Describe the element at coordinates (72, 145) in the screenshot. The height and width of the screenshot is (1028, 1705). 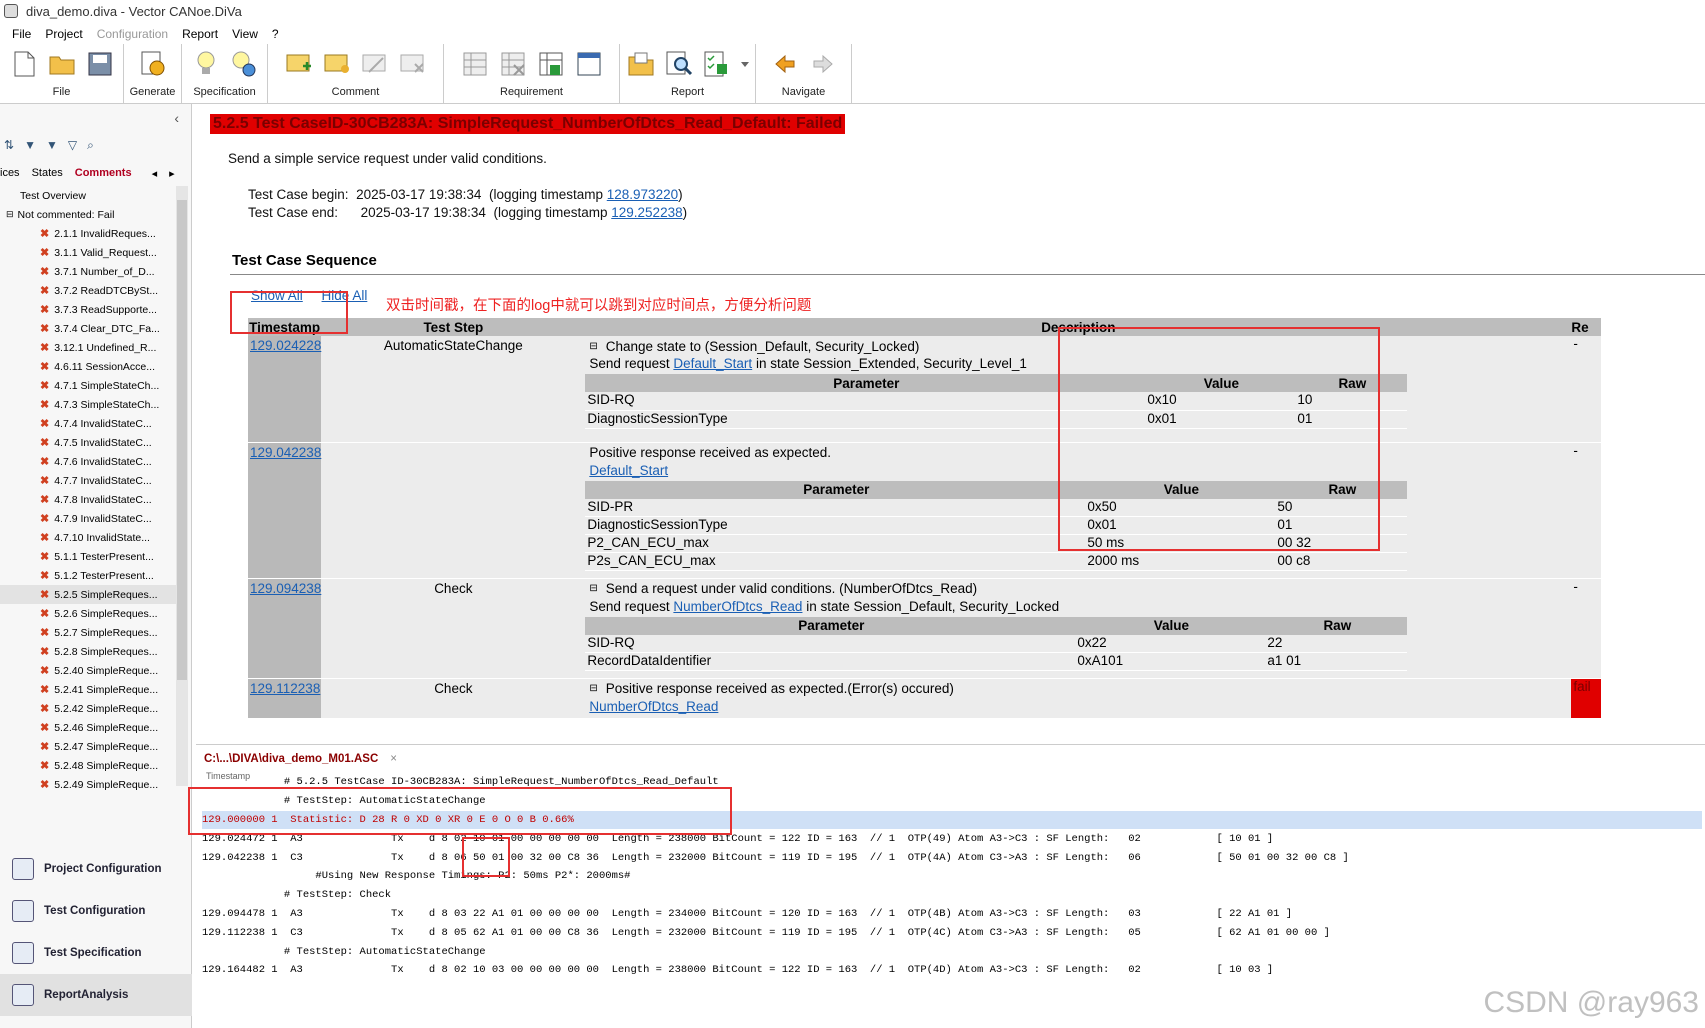
I see `filter-clear-icon: ▽` at that location.